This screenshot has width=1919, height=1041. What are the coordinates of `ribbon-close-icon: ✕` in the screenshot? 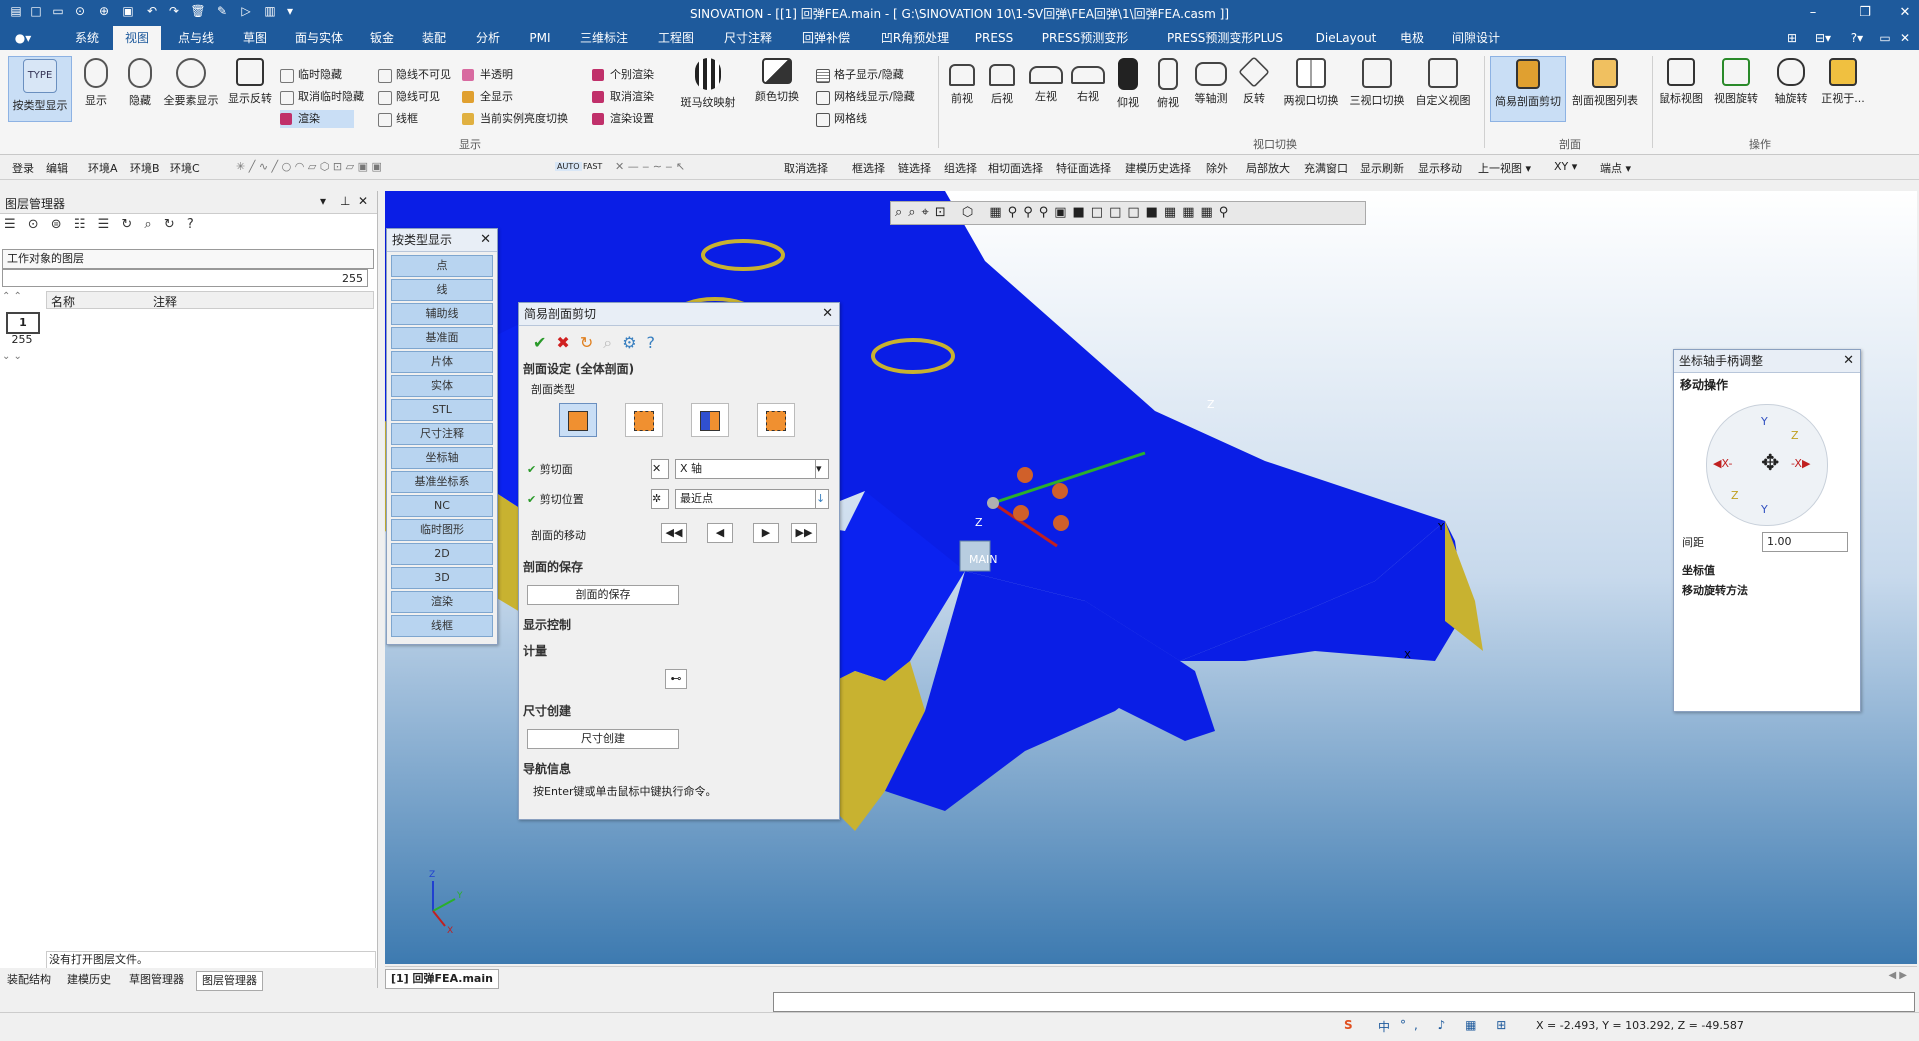 It's located at (1905, 38).